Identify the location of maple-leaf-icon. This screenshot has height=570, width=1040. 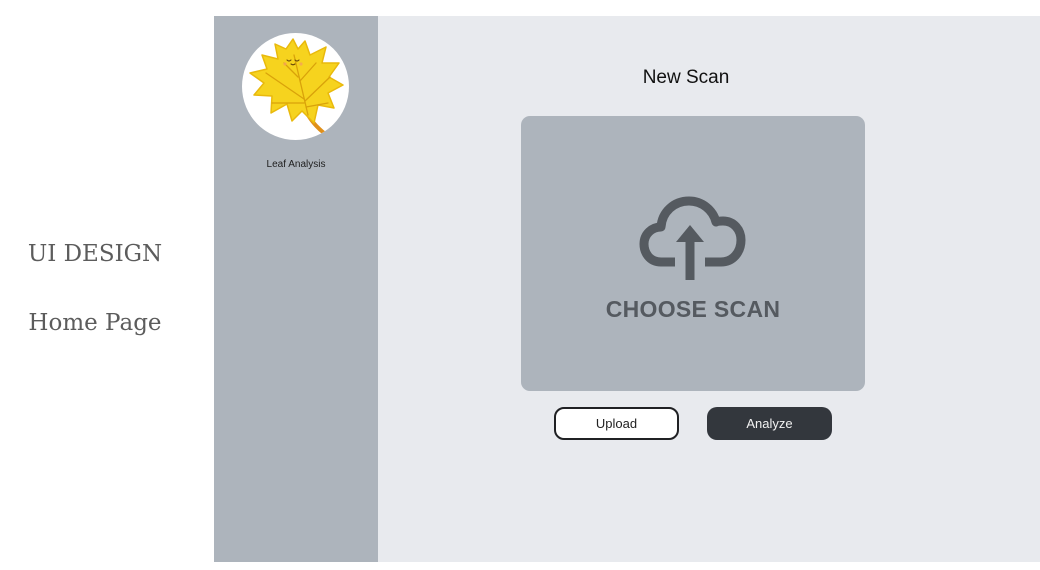
(296, 86).